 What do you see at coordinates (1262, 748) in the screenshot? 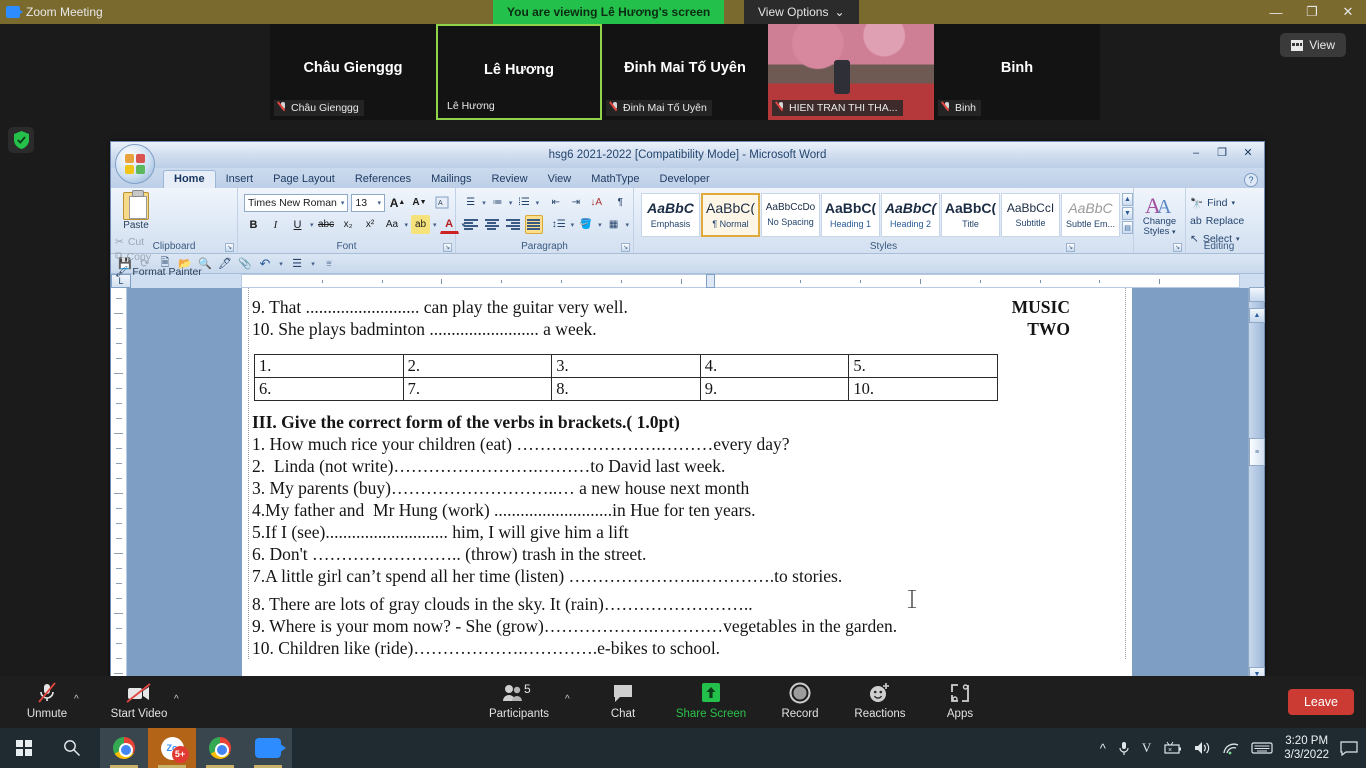
I see `keyboard-icon` at bounding box center [1262, 748].